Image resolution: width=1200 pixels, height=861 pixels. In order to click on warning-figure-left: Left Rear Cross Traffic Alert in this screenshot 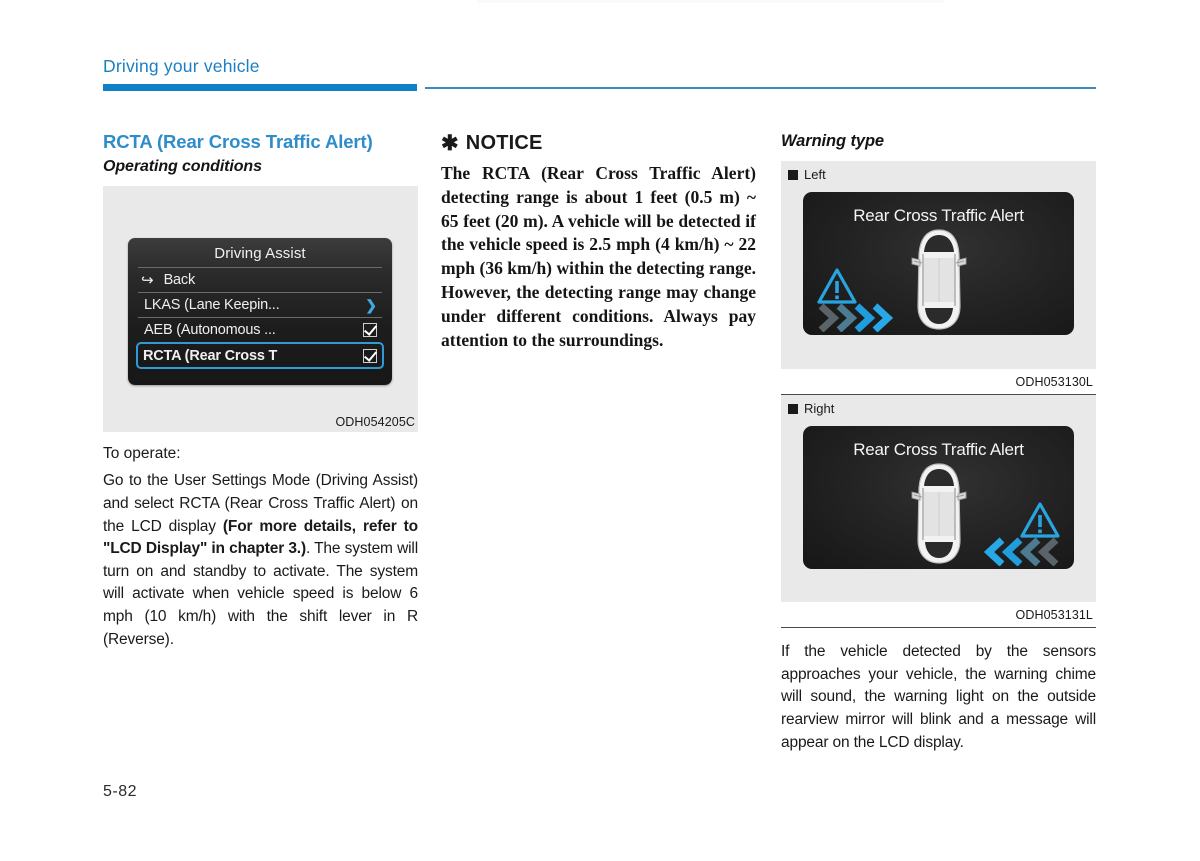, I will do `click(938, 265)`.